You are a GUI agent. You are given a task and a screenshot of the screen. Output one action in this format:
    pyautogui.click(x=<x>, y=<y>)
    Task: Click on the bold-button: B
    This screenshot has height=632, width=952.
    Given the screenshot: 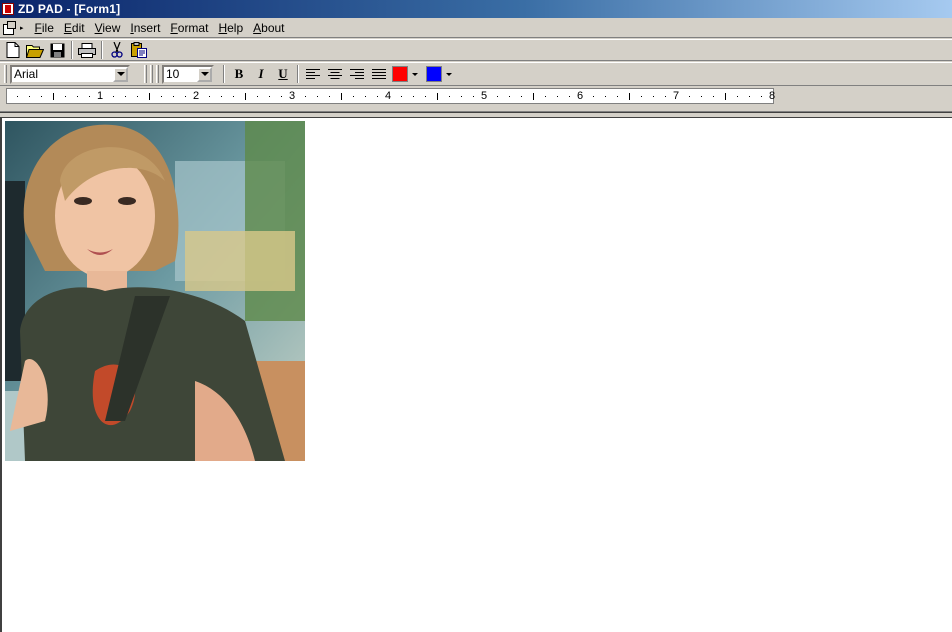 What is the action you would take?
    pyautogui.click(x=239, y=74)
    